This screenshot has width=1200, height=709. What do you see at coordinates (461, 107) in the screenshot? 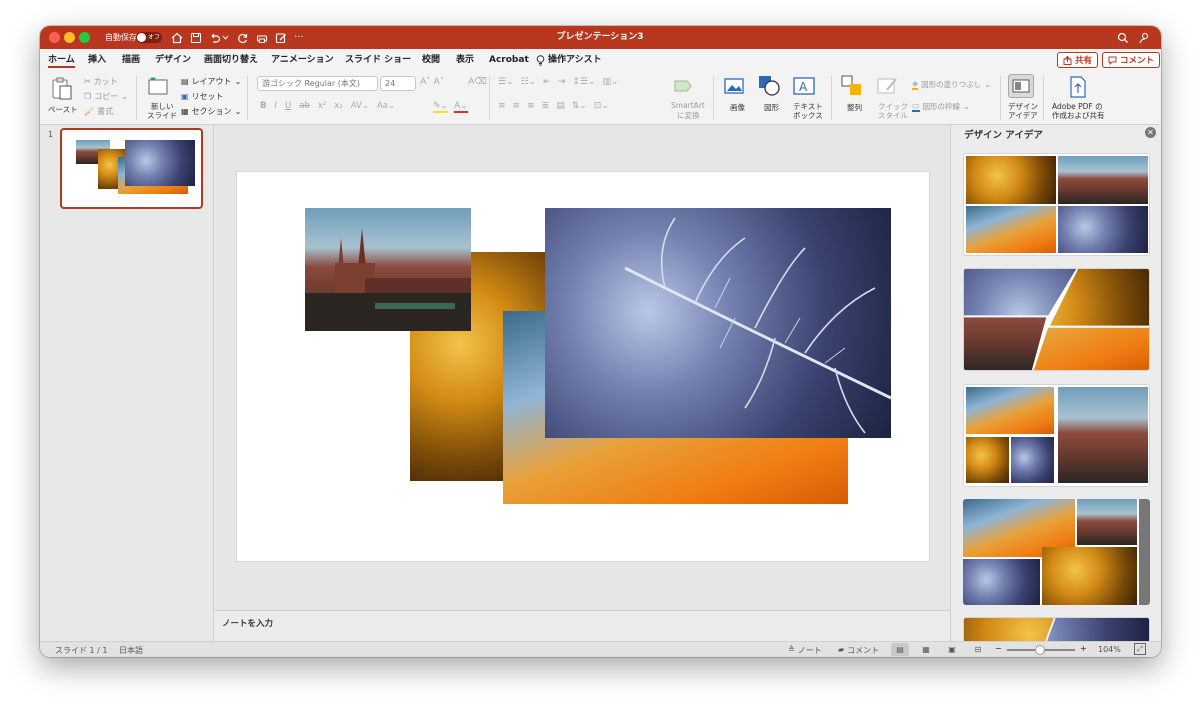
I see `font-color-icon: A⌄` at bounding box center [461, 107].